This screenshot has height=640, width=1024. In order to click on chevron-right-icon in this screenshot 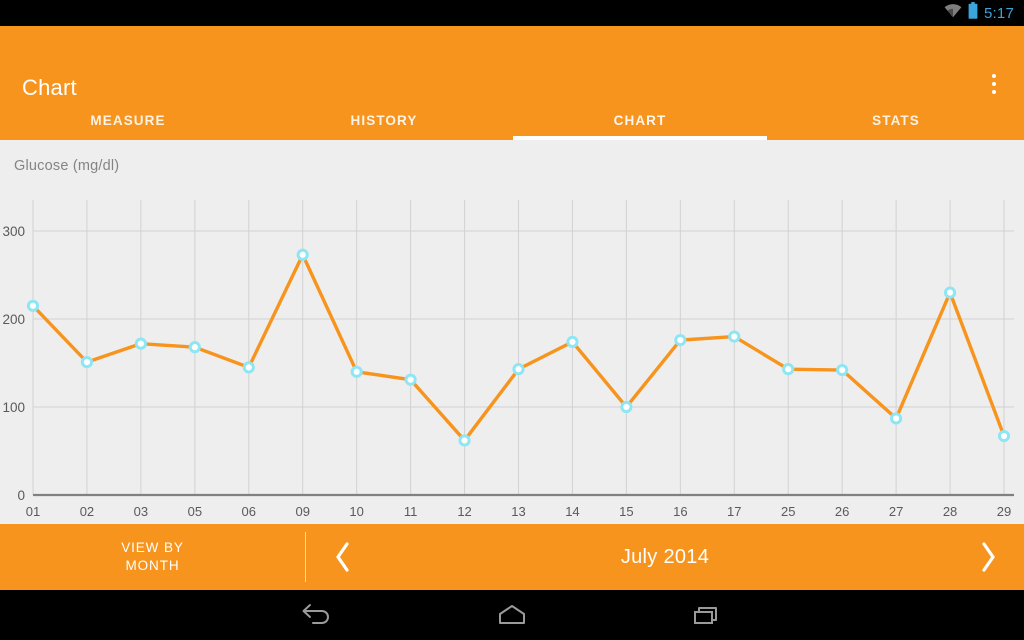, I will do `click(988, 557)`.